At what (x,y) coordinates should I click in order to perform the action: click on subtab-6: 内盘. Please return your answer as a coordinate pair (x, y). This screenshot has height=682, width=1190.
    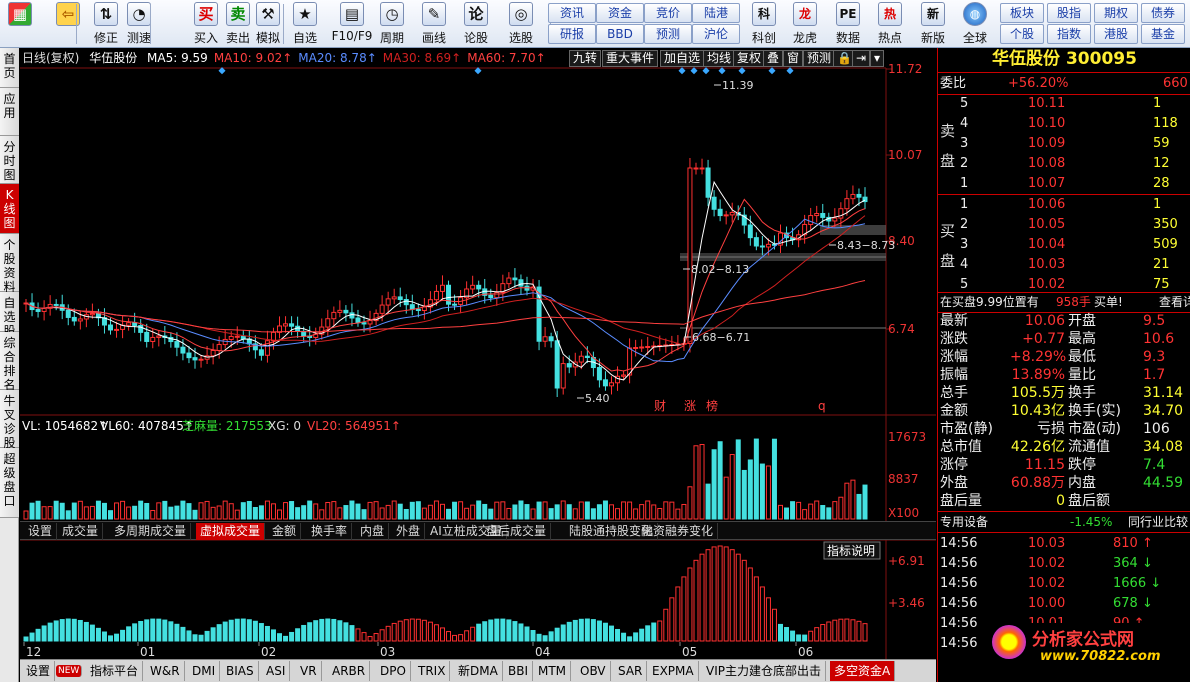
    Looking at the image, I should click on (373, 531).